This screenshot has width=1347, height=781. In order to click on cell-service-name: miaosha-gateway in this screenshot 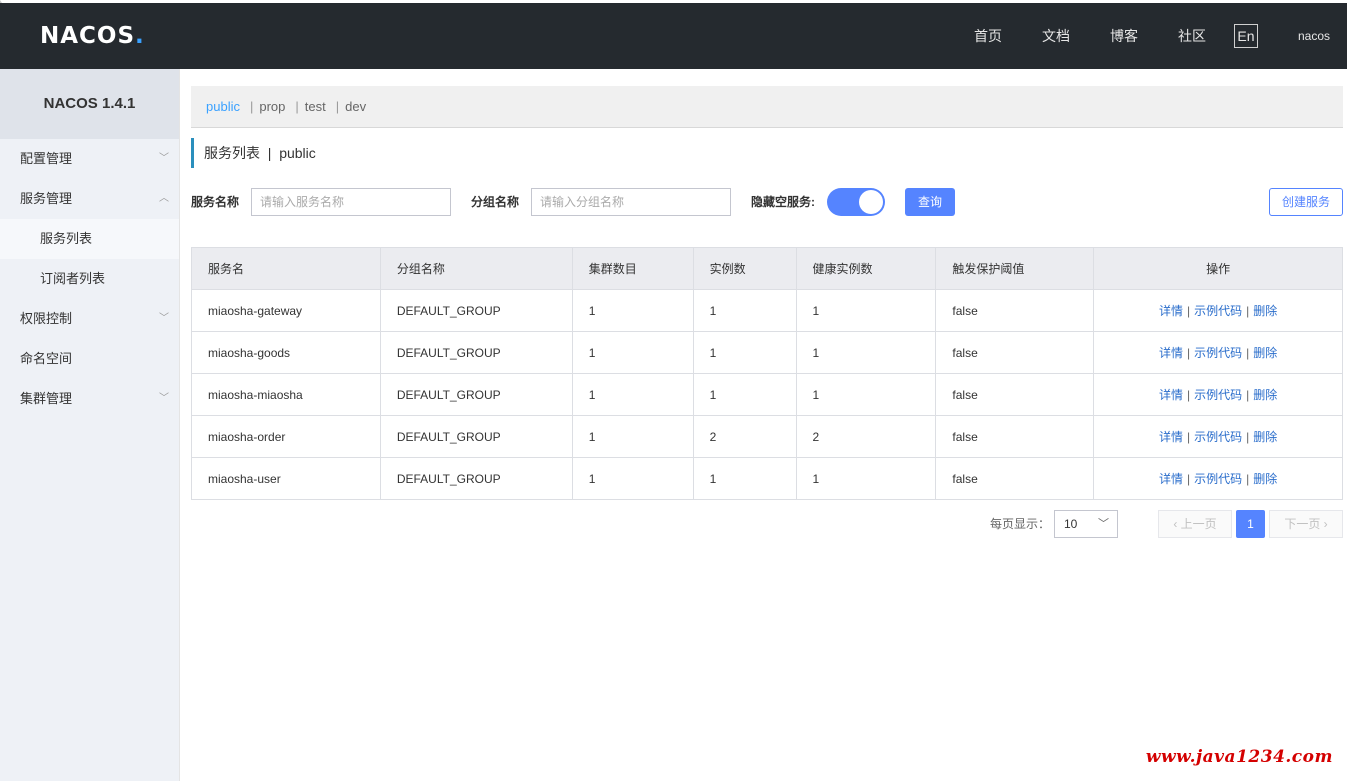, I will do `click(286, 310)`.